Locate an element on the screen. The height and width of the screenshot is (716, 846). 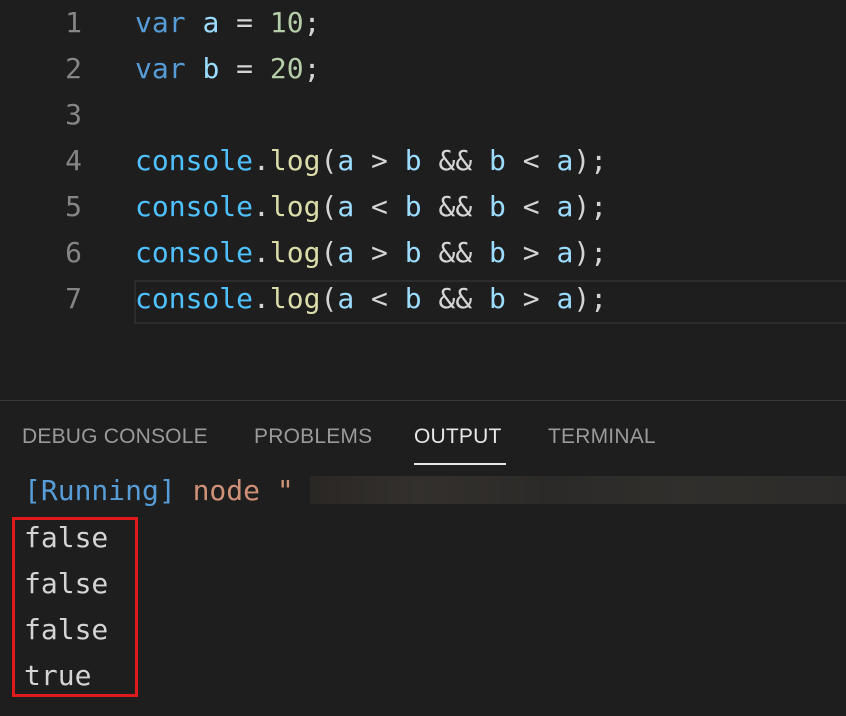
run-command: node " is located at coordinates (234, 490).